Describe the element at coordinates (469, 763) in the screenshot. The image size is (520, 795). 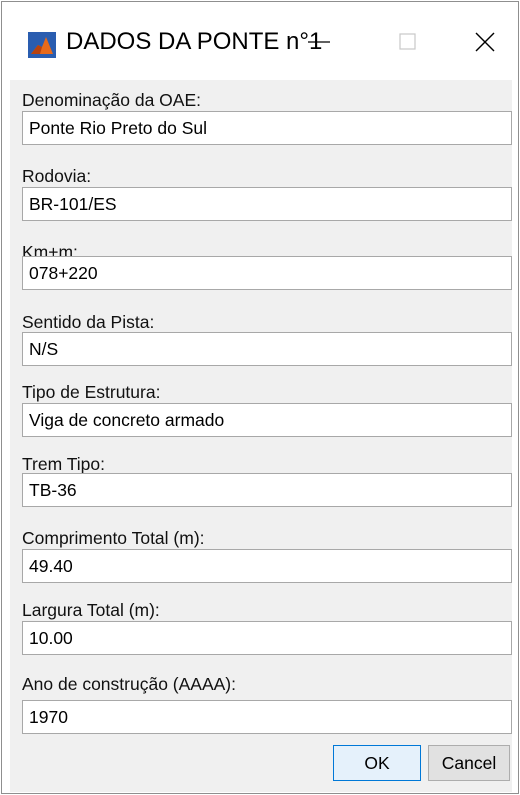
I see `cancel-button: Cancel` at that location.